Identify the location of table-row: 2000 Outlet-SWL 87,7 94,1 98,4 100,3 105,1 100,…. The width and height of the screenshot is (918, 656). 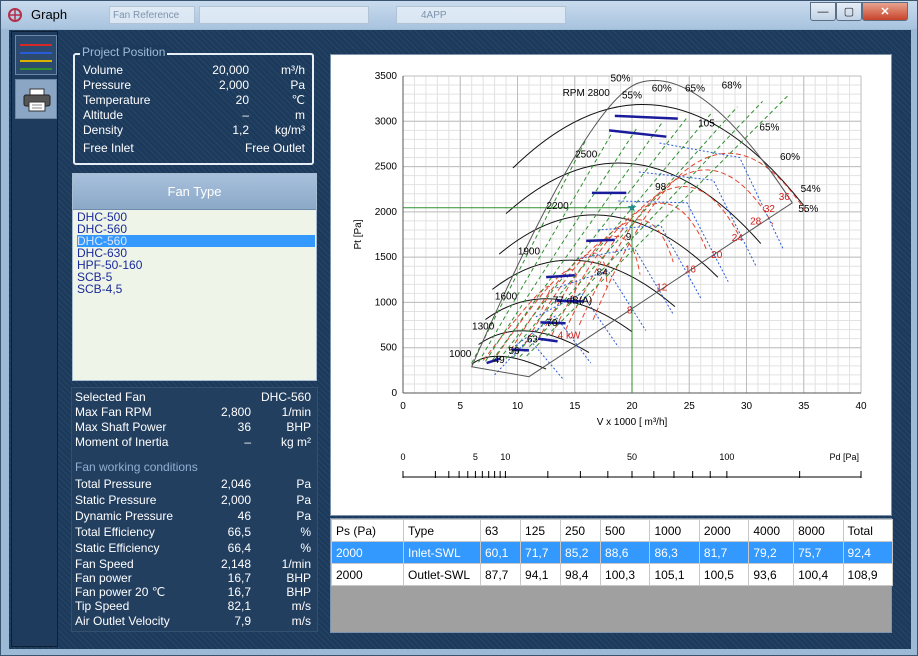
(612, 574).